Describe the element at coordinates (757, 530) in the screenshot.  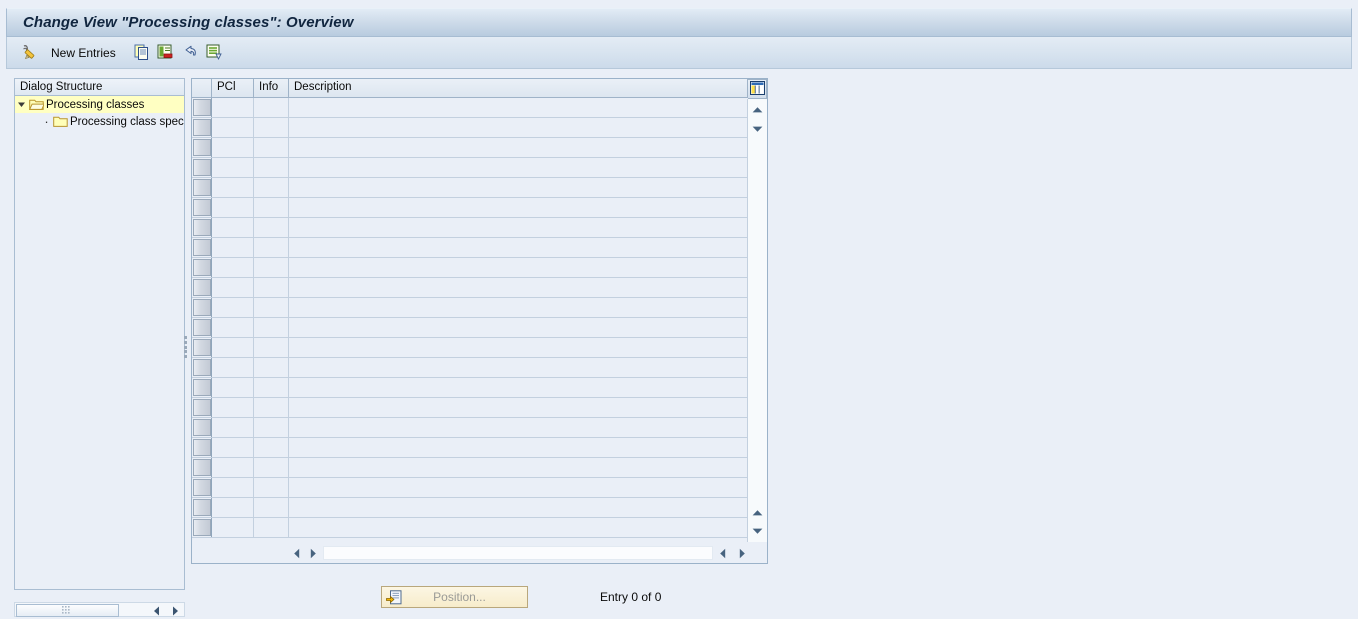
I see `scroll-down-button-bottom` at that location.